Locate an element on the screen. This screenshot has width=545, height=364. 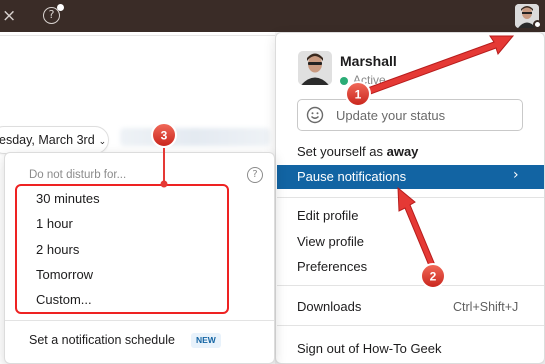
edit-profile-item: Edit profile is located at coordinates (327, 215).